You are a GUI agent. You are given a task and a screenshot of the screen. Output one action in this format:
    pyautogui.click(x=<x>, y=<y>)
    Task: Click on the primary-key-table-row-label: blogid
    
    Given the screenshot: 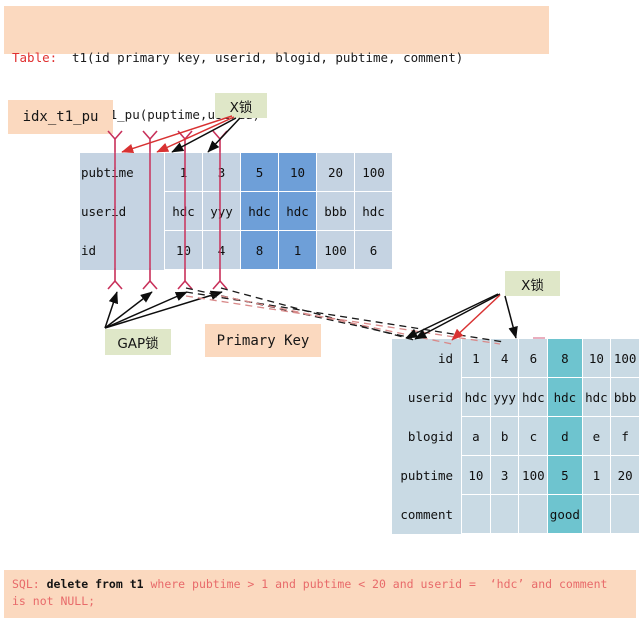 What is the action you would take?
    pyautogui.click(x=427, y=436)
    